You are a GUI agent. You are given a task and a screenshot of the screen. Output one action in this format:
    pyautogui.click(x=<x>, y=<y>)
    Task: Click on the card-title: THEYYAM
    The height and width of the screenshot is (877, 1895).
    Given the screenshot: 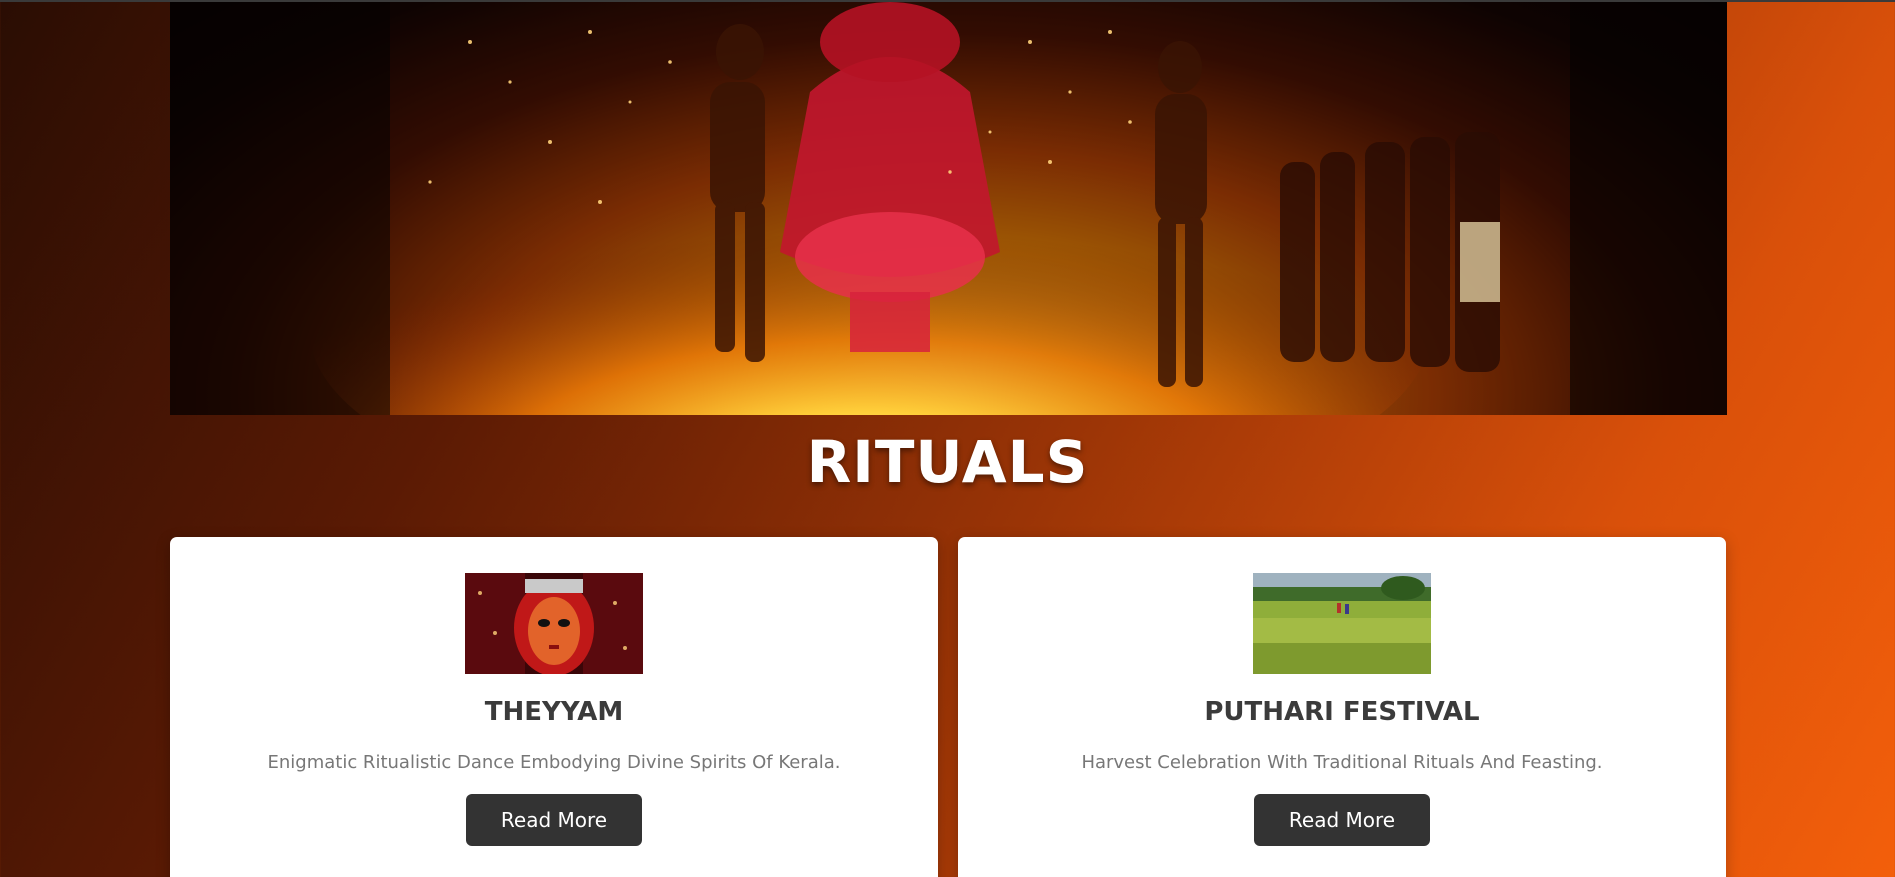 What is the action you would take?
    pyautogui.click(x=554, y=712)
    